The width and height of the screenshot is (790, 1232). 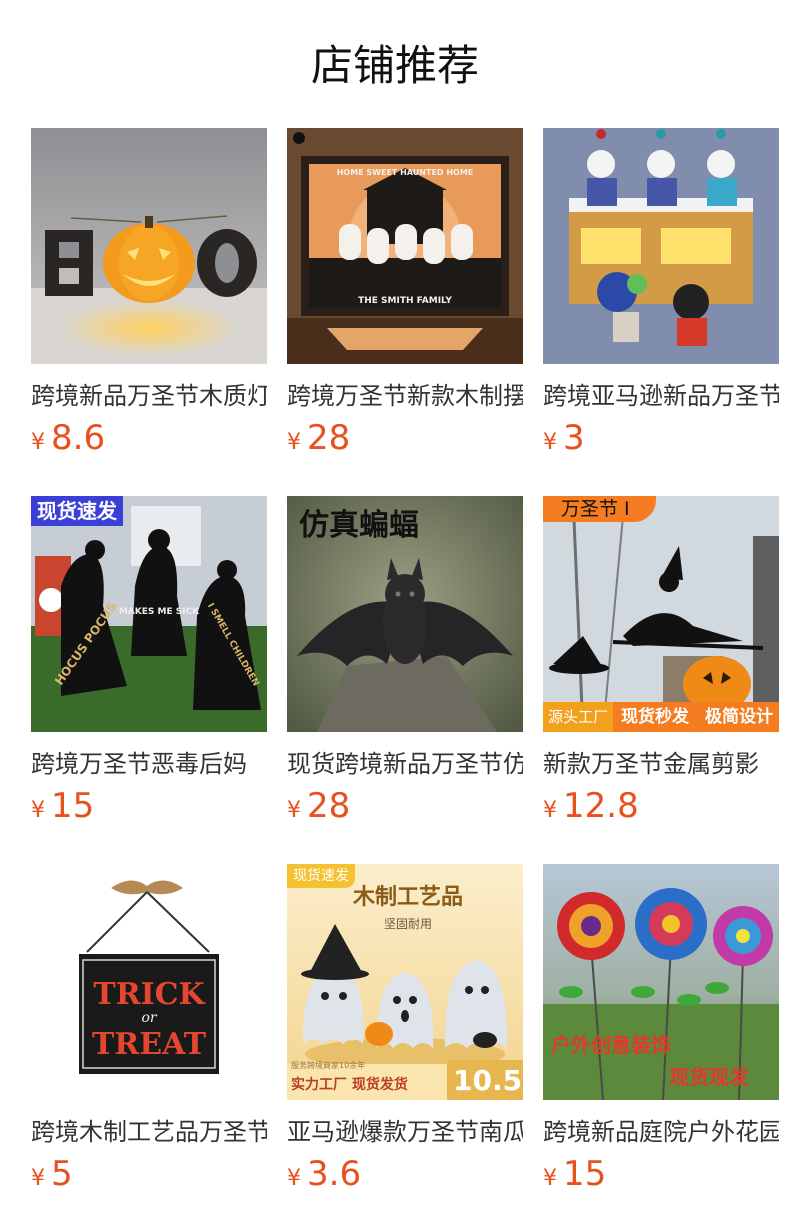 I want to click on image-subheadline: 坚固耐用, so click(x=407, y=924).